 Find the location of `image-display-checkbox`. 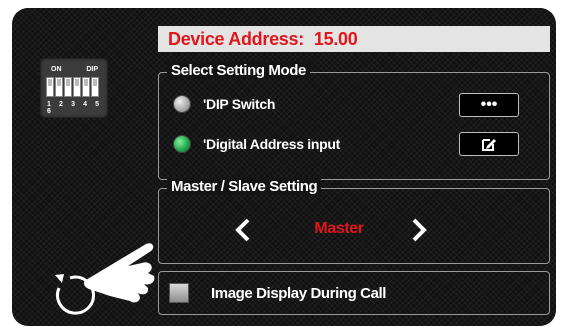

image-display-checkbox is located at coordinates (179, 293).